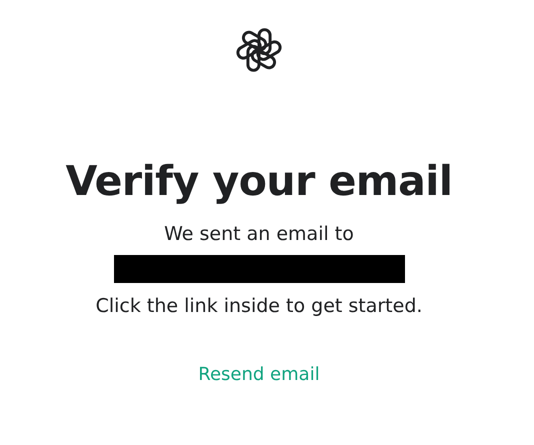  Describe the element at coordinates (259, 306) in the screenshot. I see `message-text: Click the link inside to get started.` at that location.